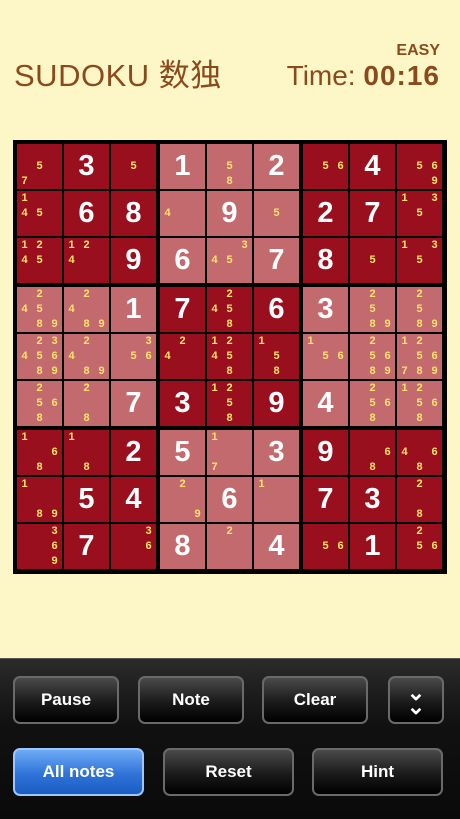 This screenshot has height=819, width=460. I want to click on cell-r1-c9: 56 9, so click(419, 166).